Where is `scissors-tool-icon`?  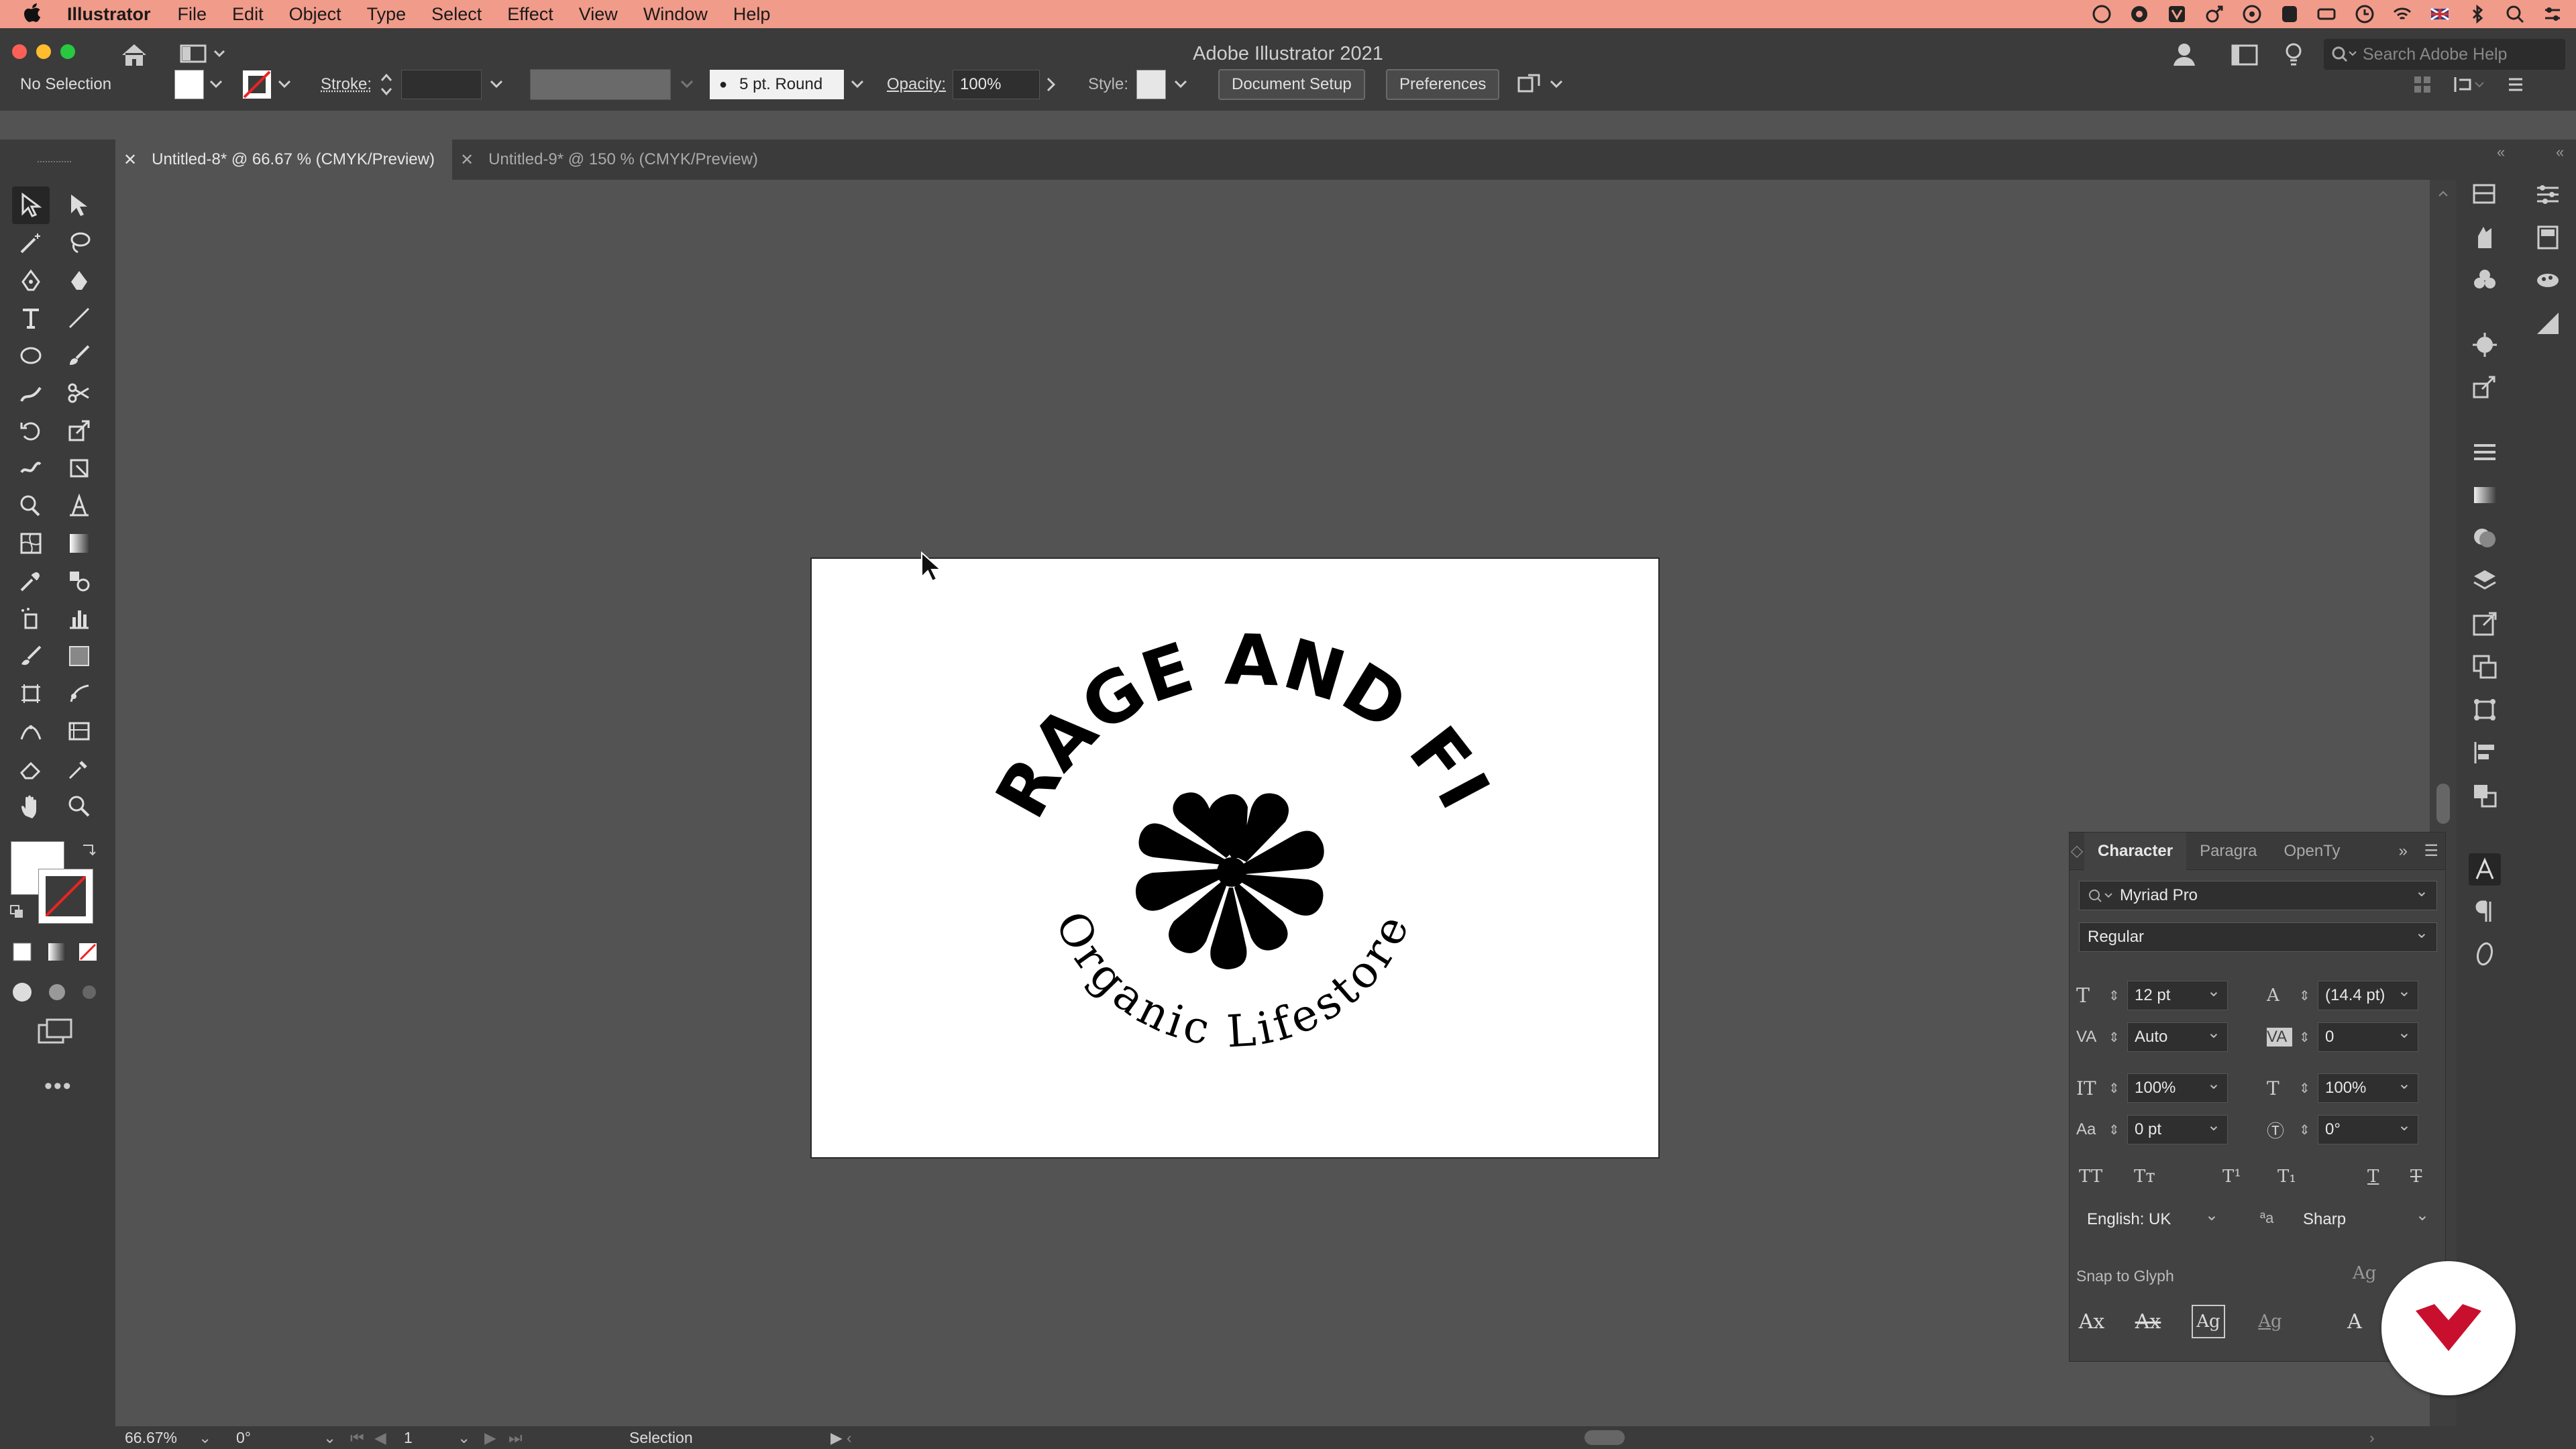
scissors-tool-icon is located at coordinates (79, 393).